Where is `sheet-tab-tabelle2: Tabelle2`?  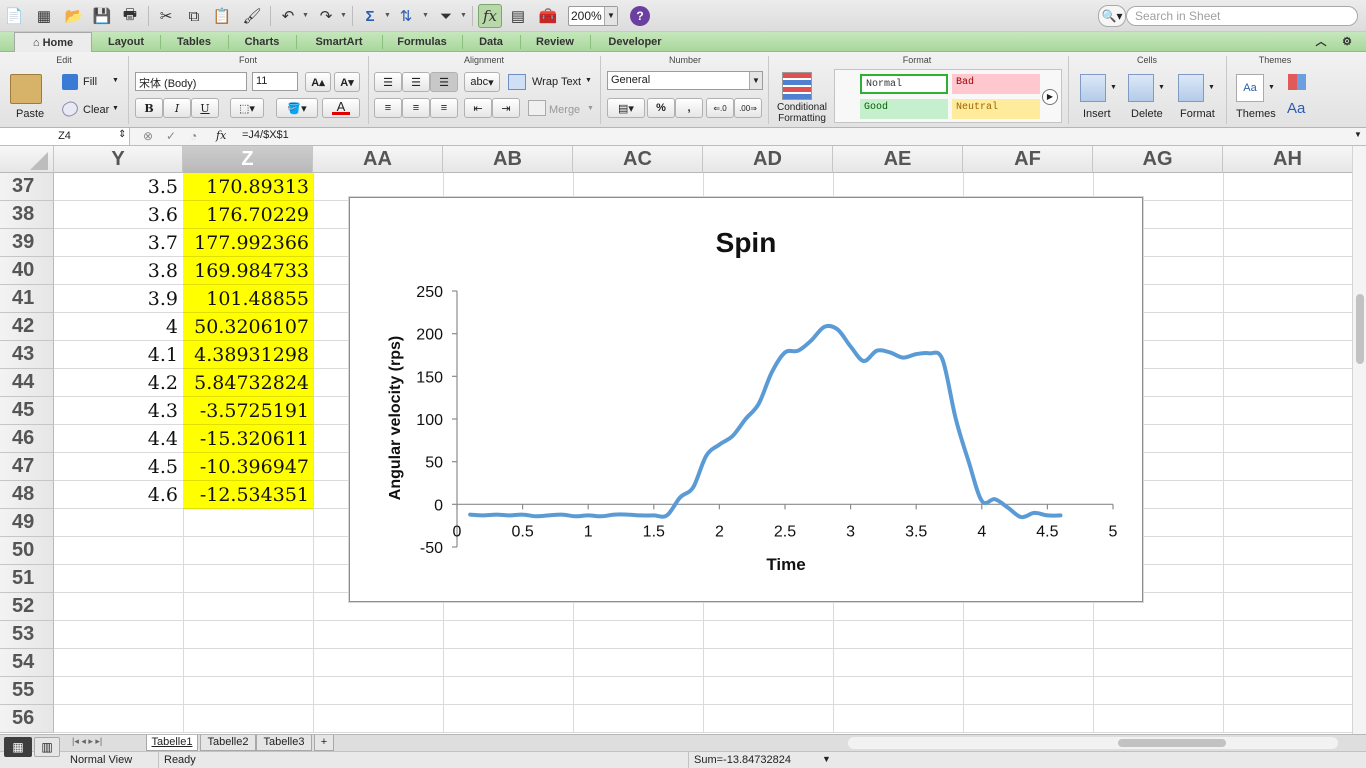 sheet-tab-tabelle2: Tabelle2 is located at coordinates (228, 743).